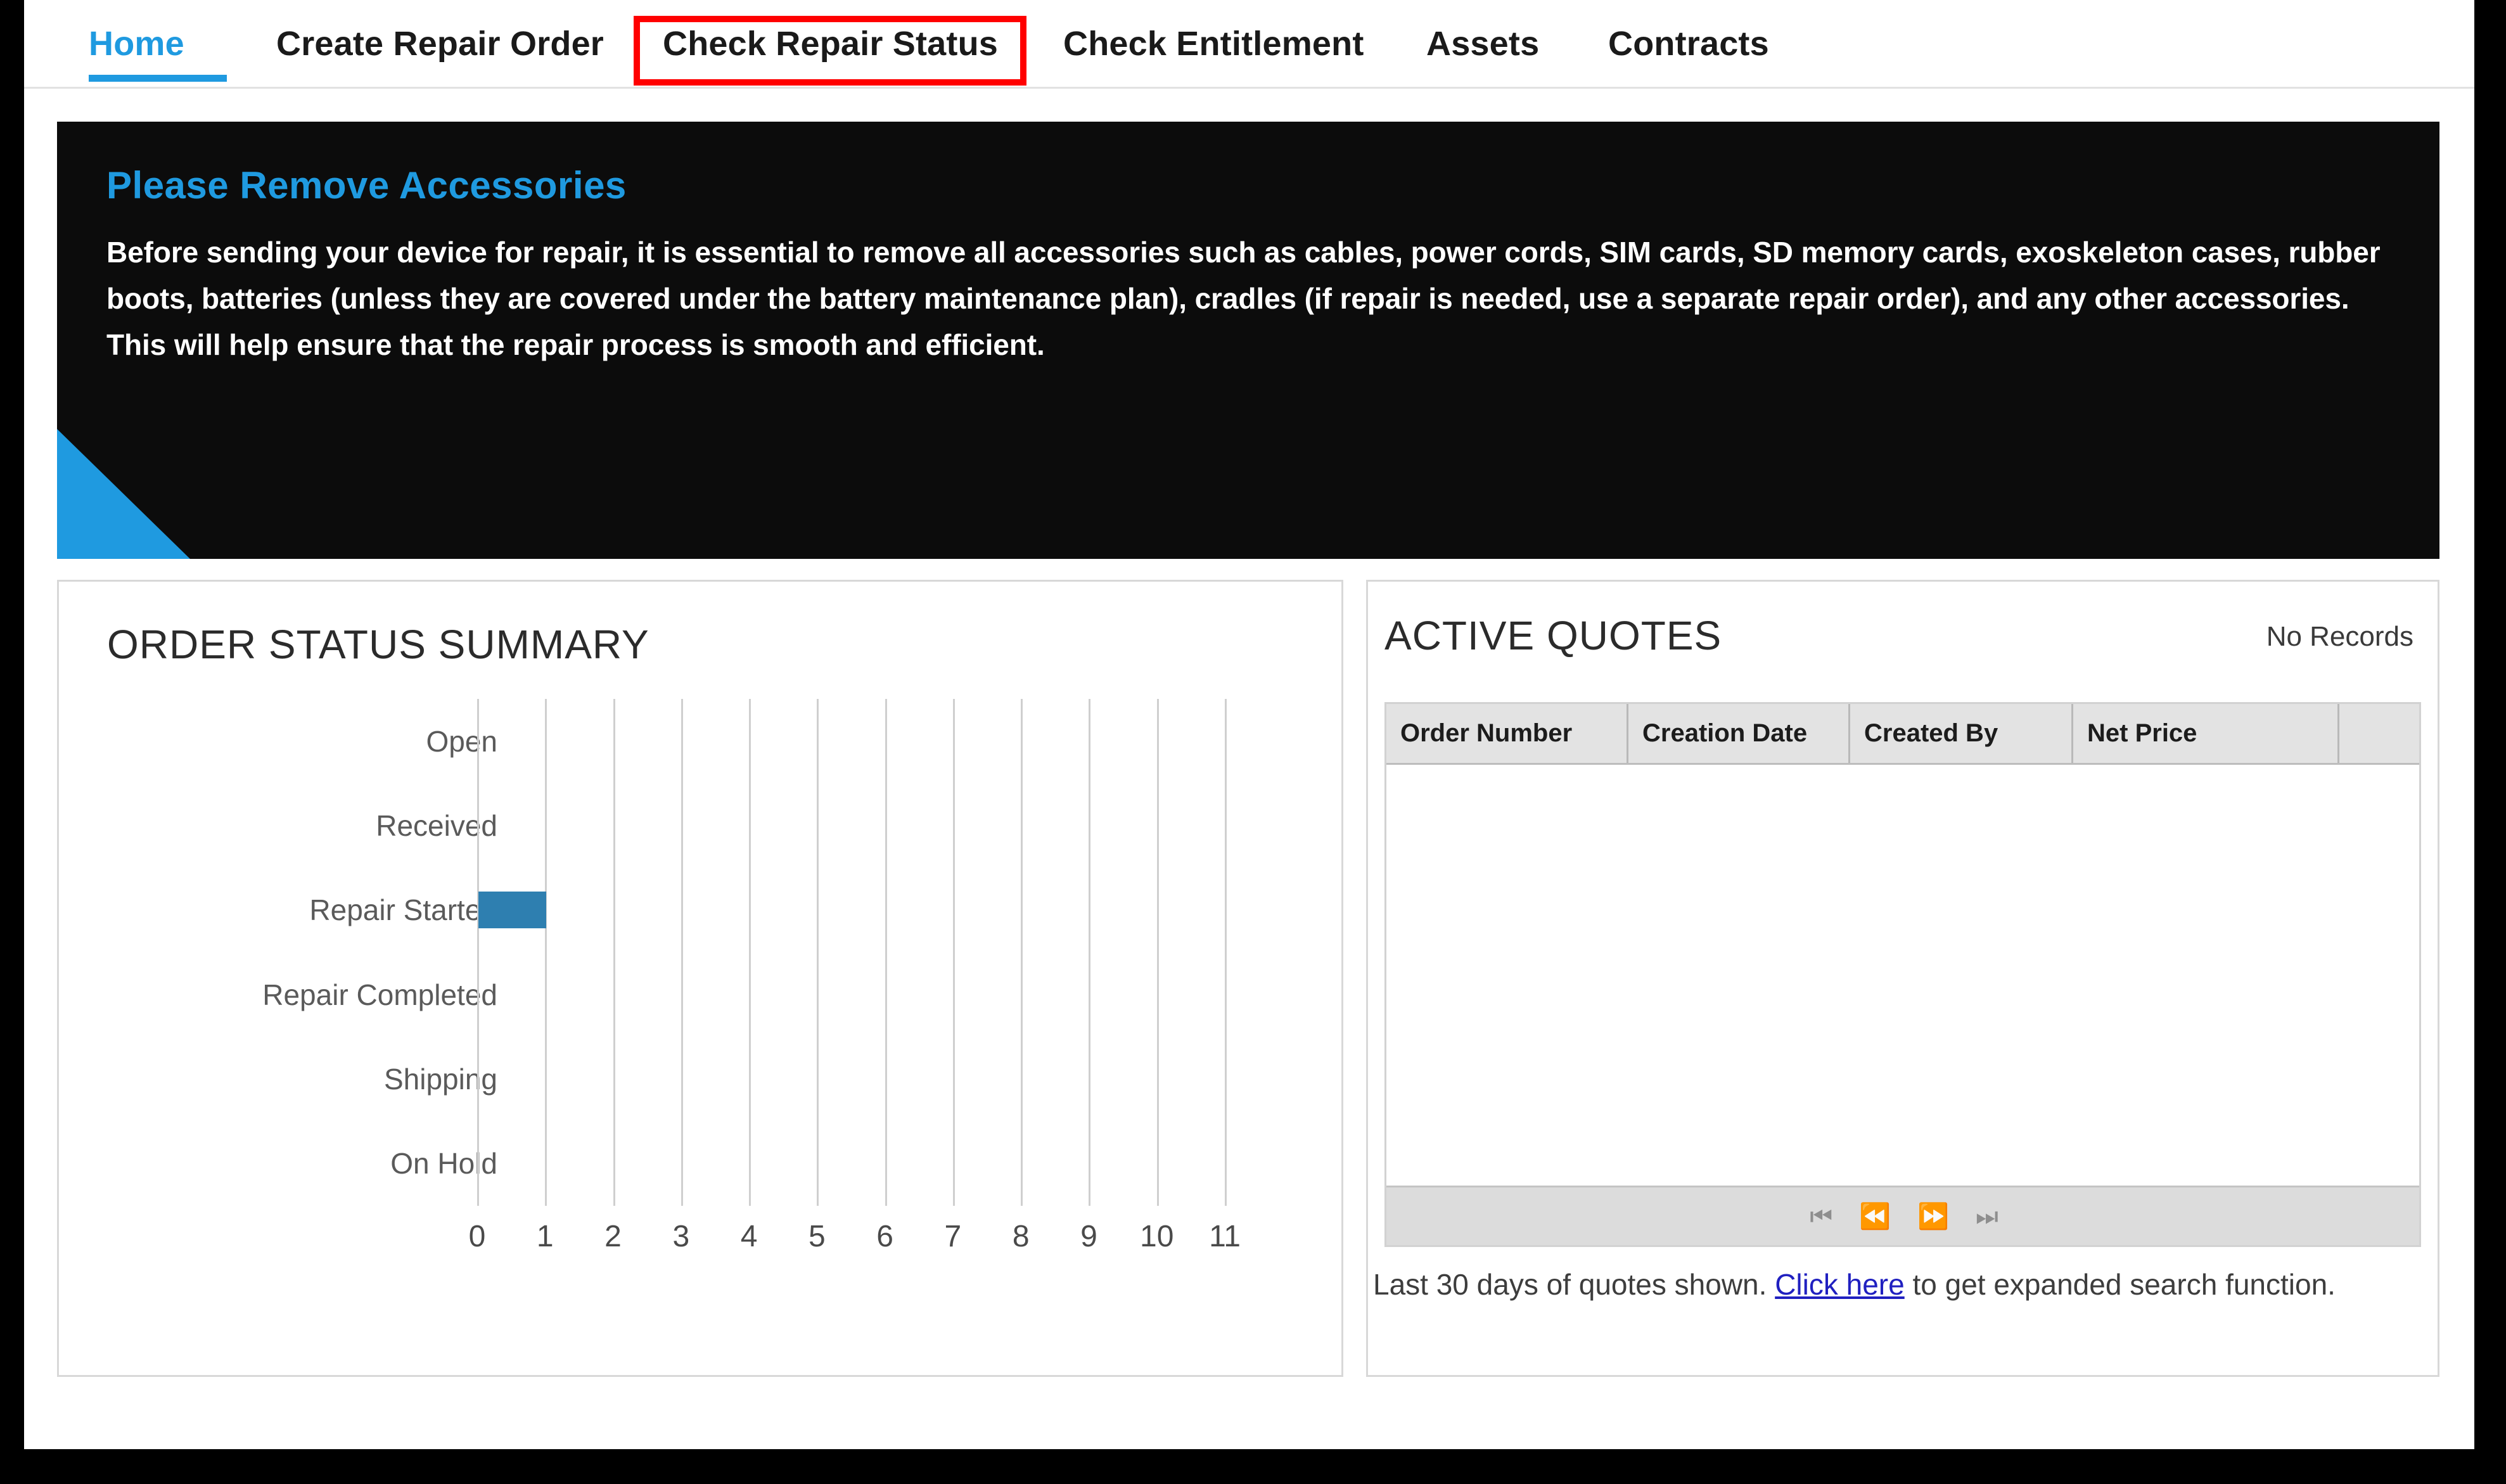  Describe the element at coordinates (545, 1236) in the screenshot. I see `x-tick-label-1: 1` at that location.